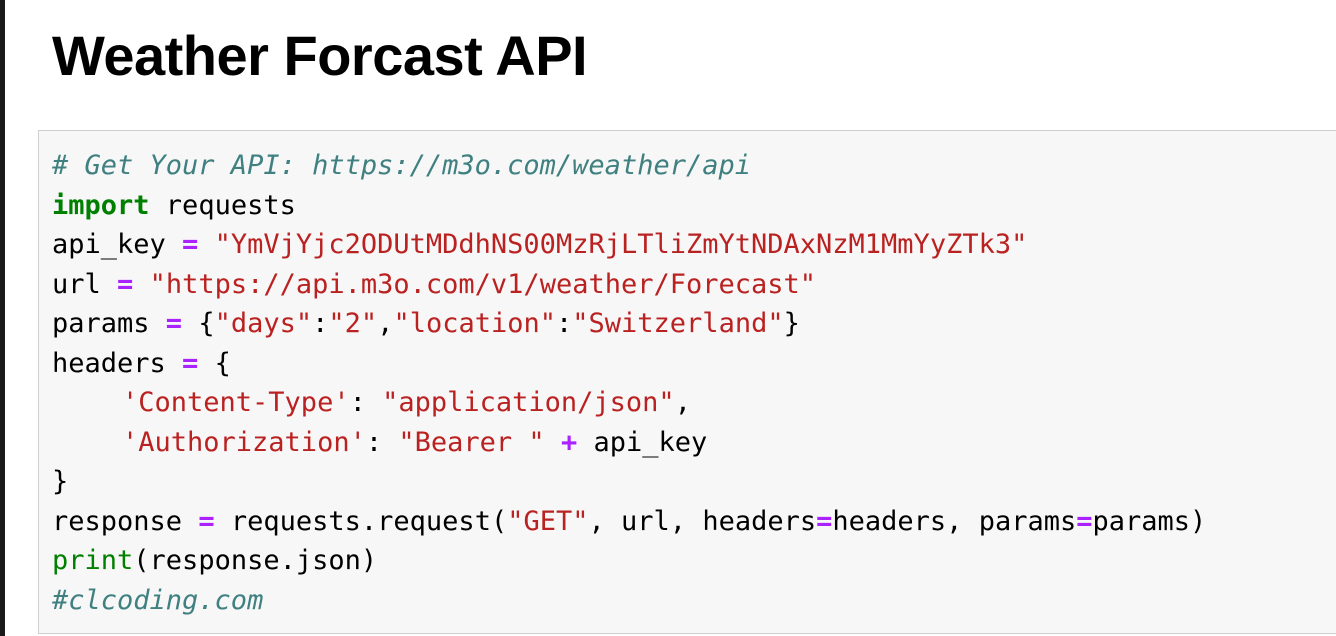  Describe the element at coordinates (471, 442) in the screenshot. I see `code-token-string: "Bearer "` at that location.